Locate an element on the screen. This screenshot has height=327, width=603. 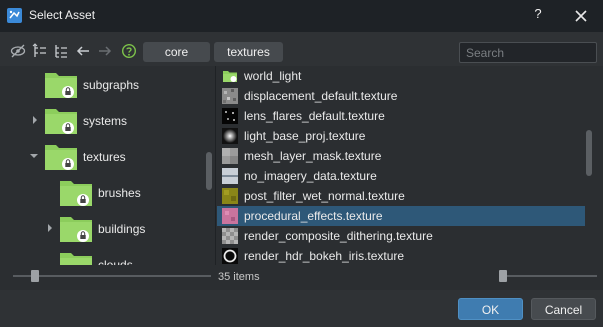
item-count: 35 items is located at coordinates (239, 277).